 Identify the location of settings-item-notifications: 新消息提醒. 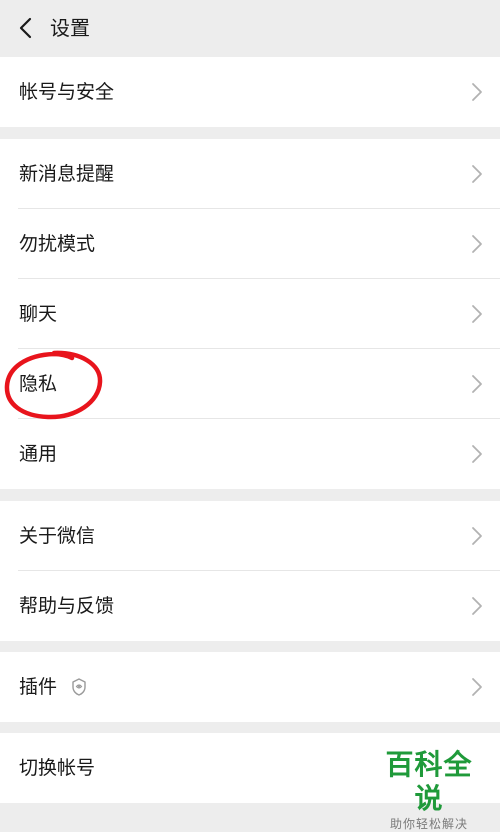
(250, 174).